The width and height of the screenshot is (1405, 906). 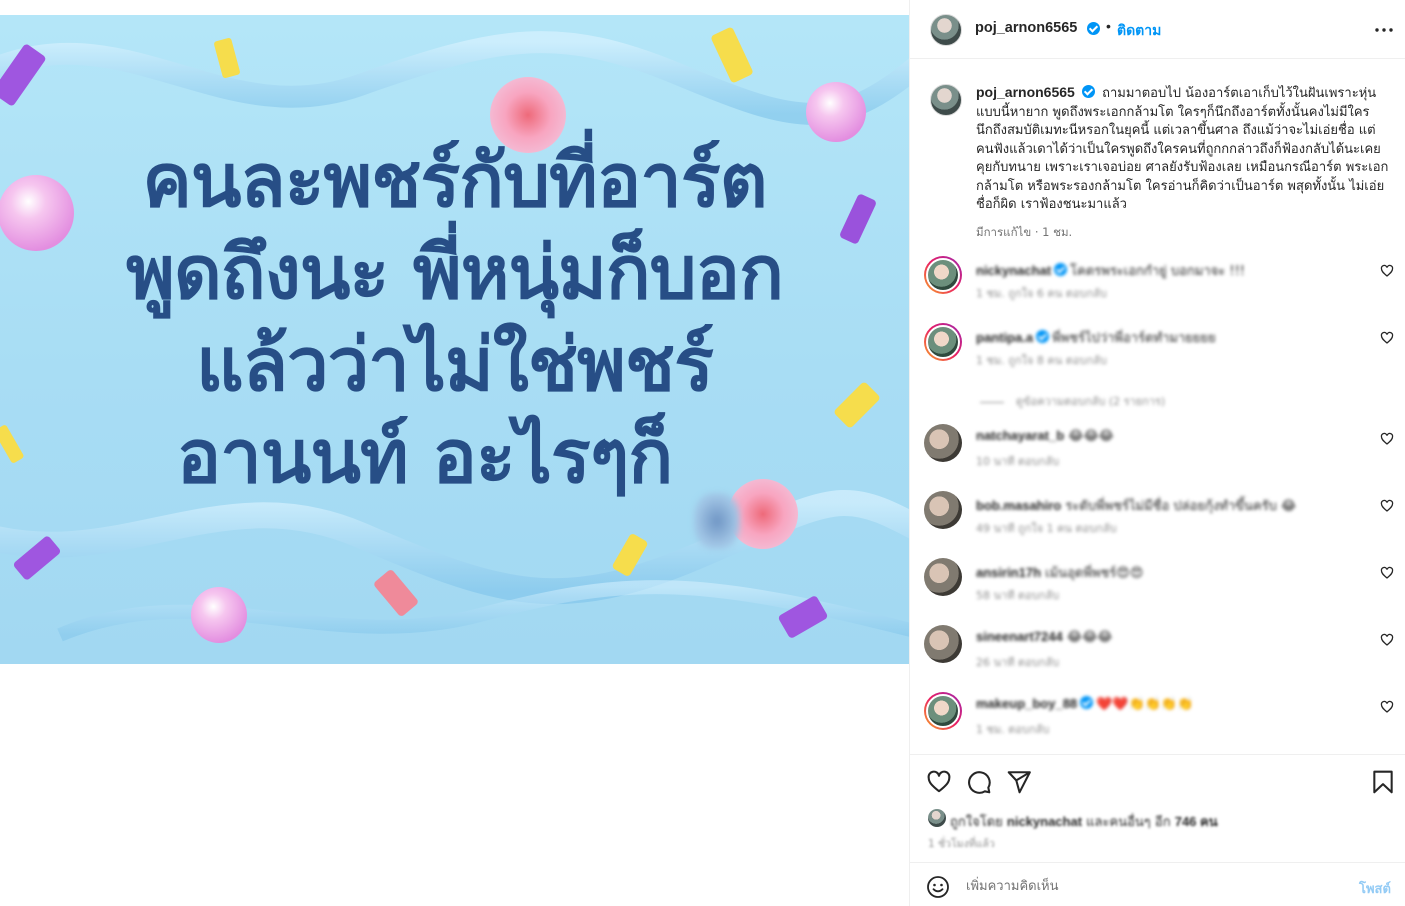 I want to click on author-avatar, so click(x=946, y=30).